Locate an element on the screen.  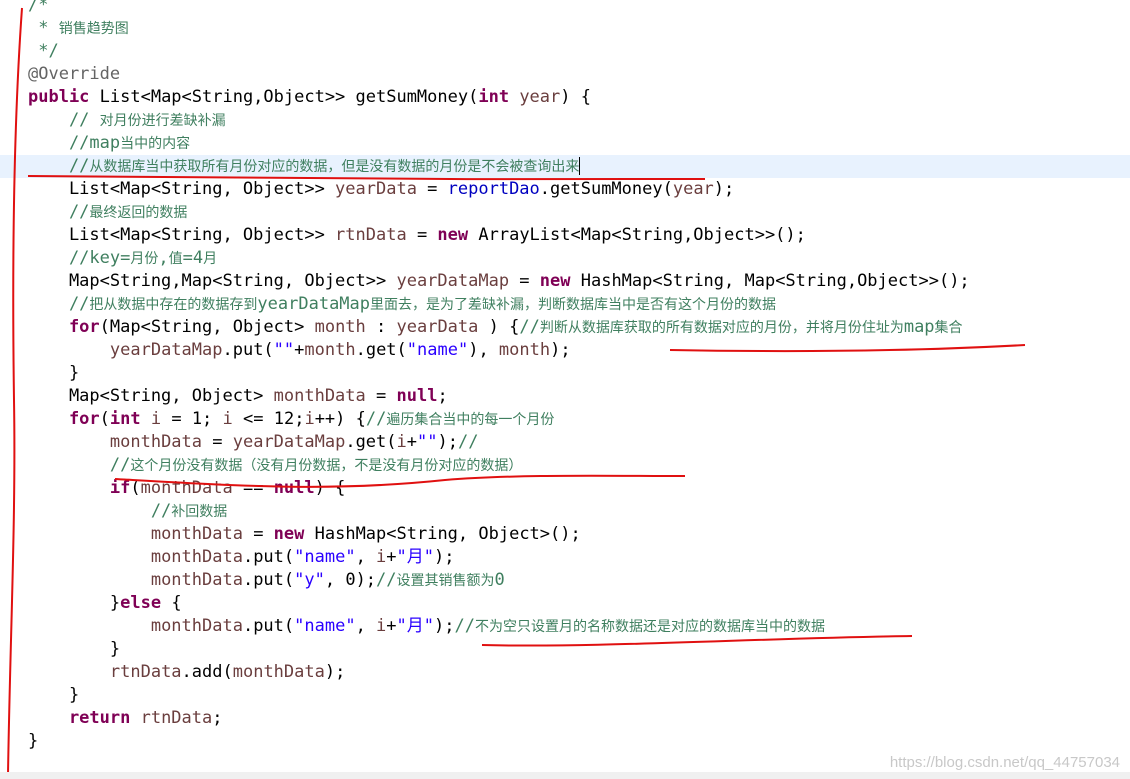
code-line: Map<String, Object> monthData = null; is located at coordinates (565, 396).